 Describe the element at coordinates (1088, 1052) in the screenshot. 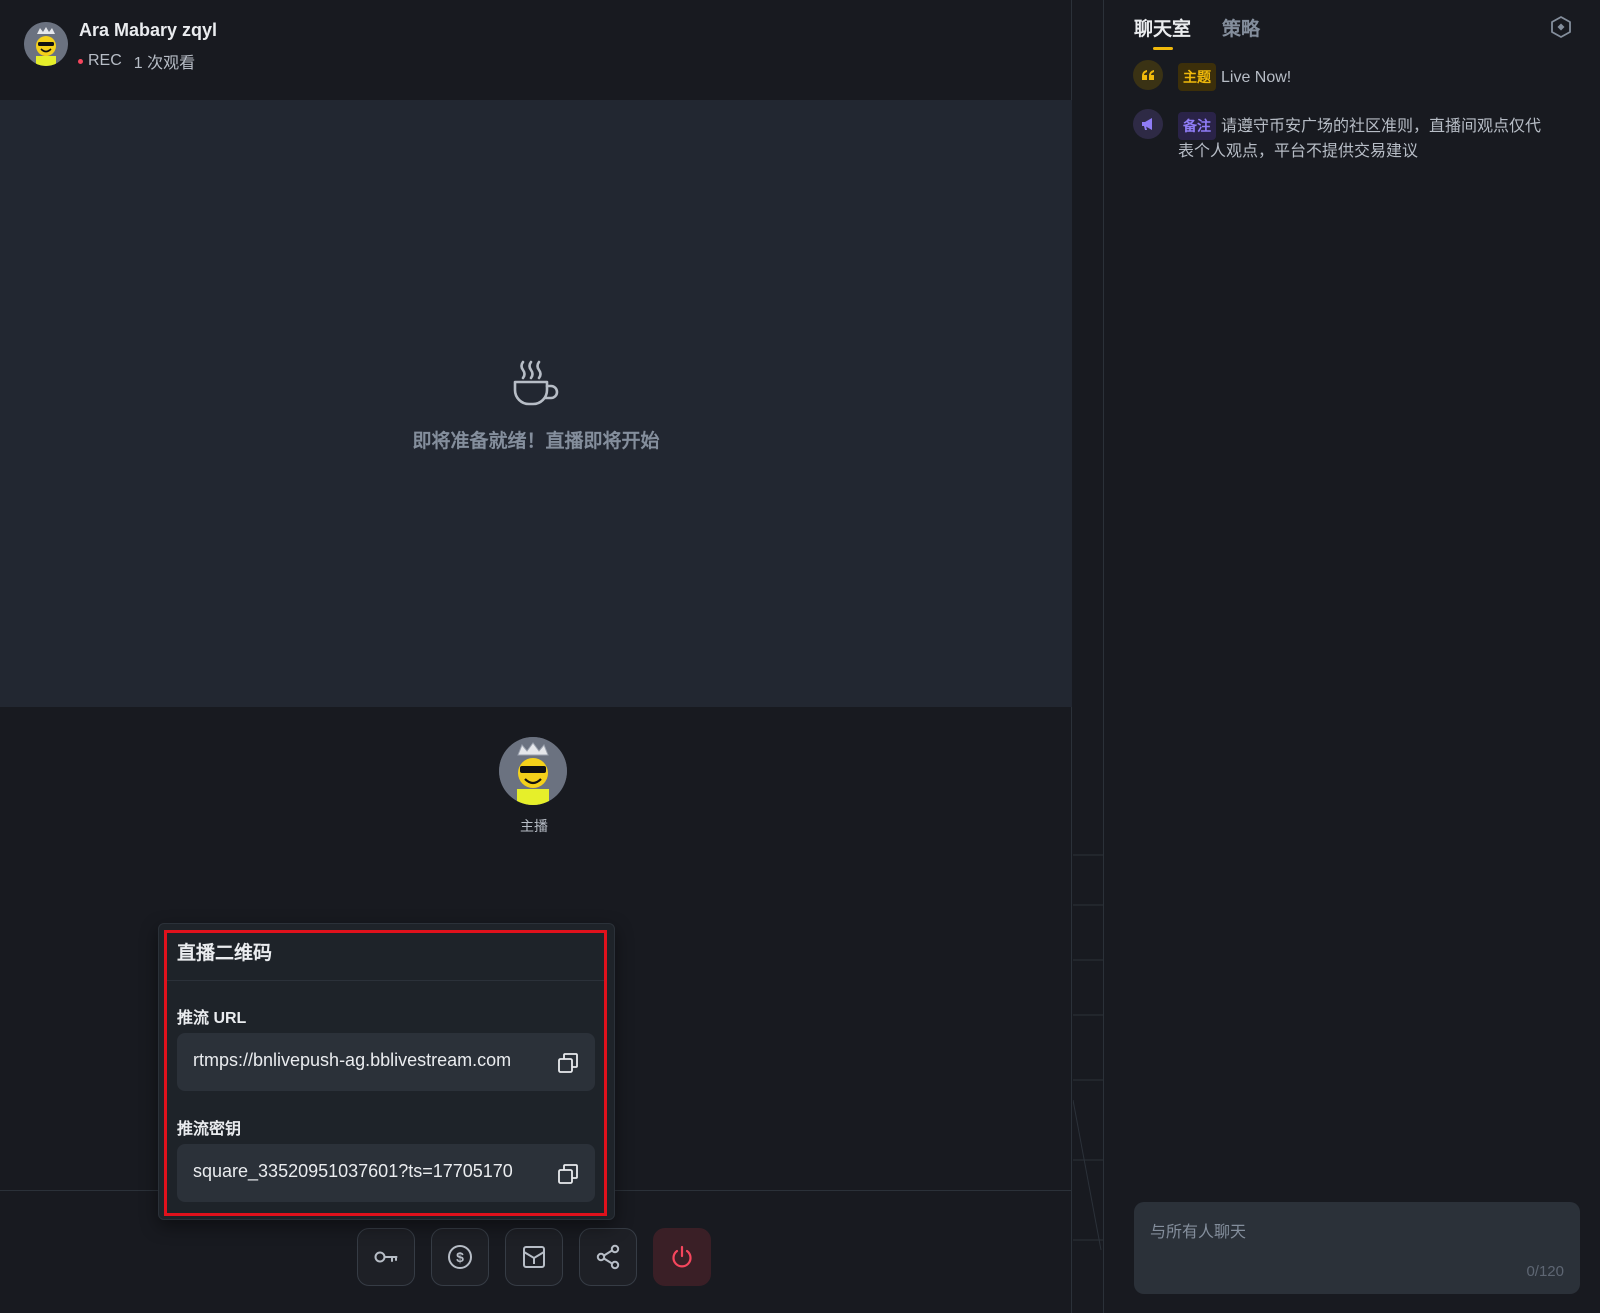

I see `background-grid-lines` at that location.